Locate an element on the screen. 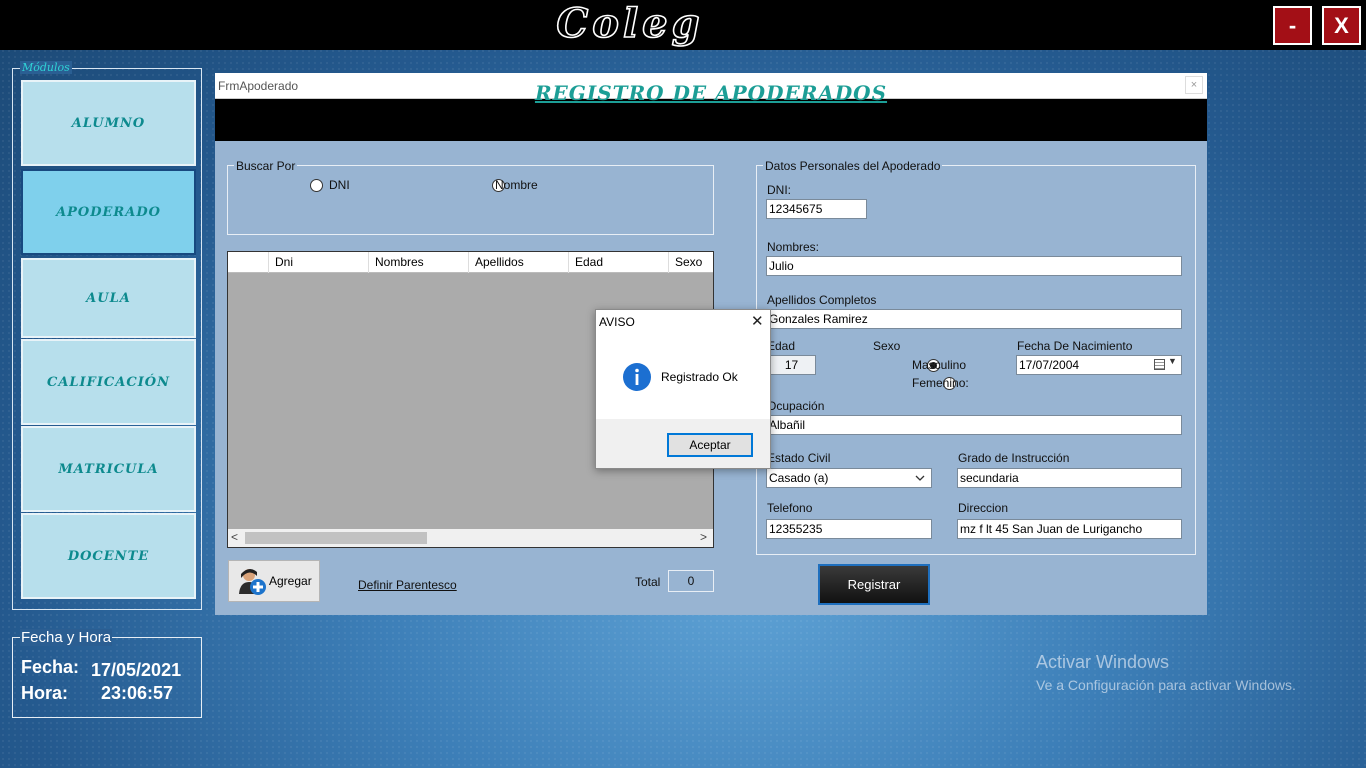  apellidos-field: Gonzales Ramirez is located at coordinates (974, 319).